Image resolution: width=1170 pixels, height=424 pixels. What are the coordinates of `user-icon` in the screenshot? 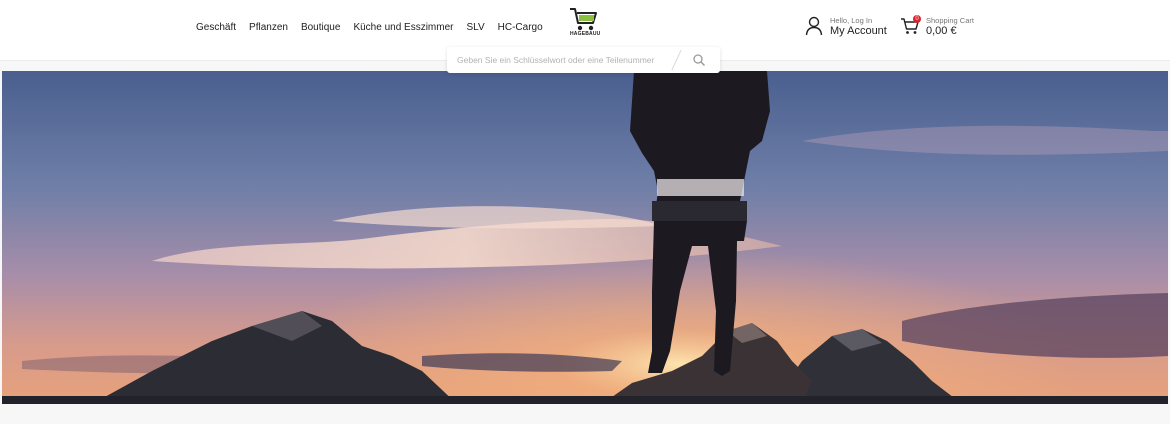 It's located at (814, 26).